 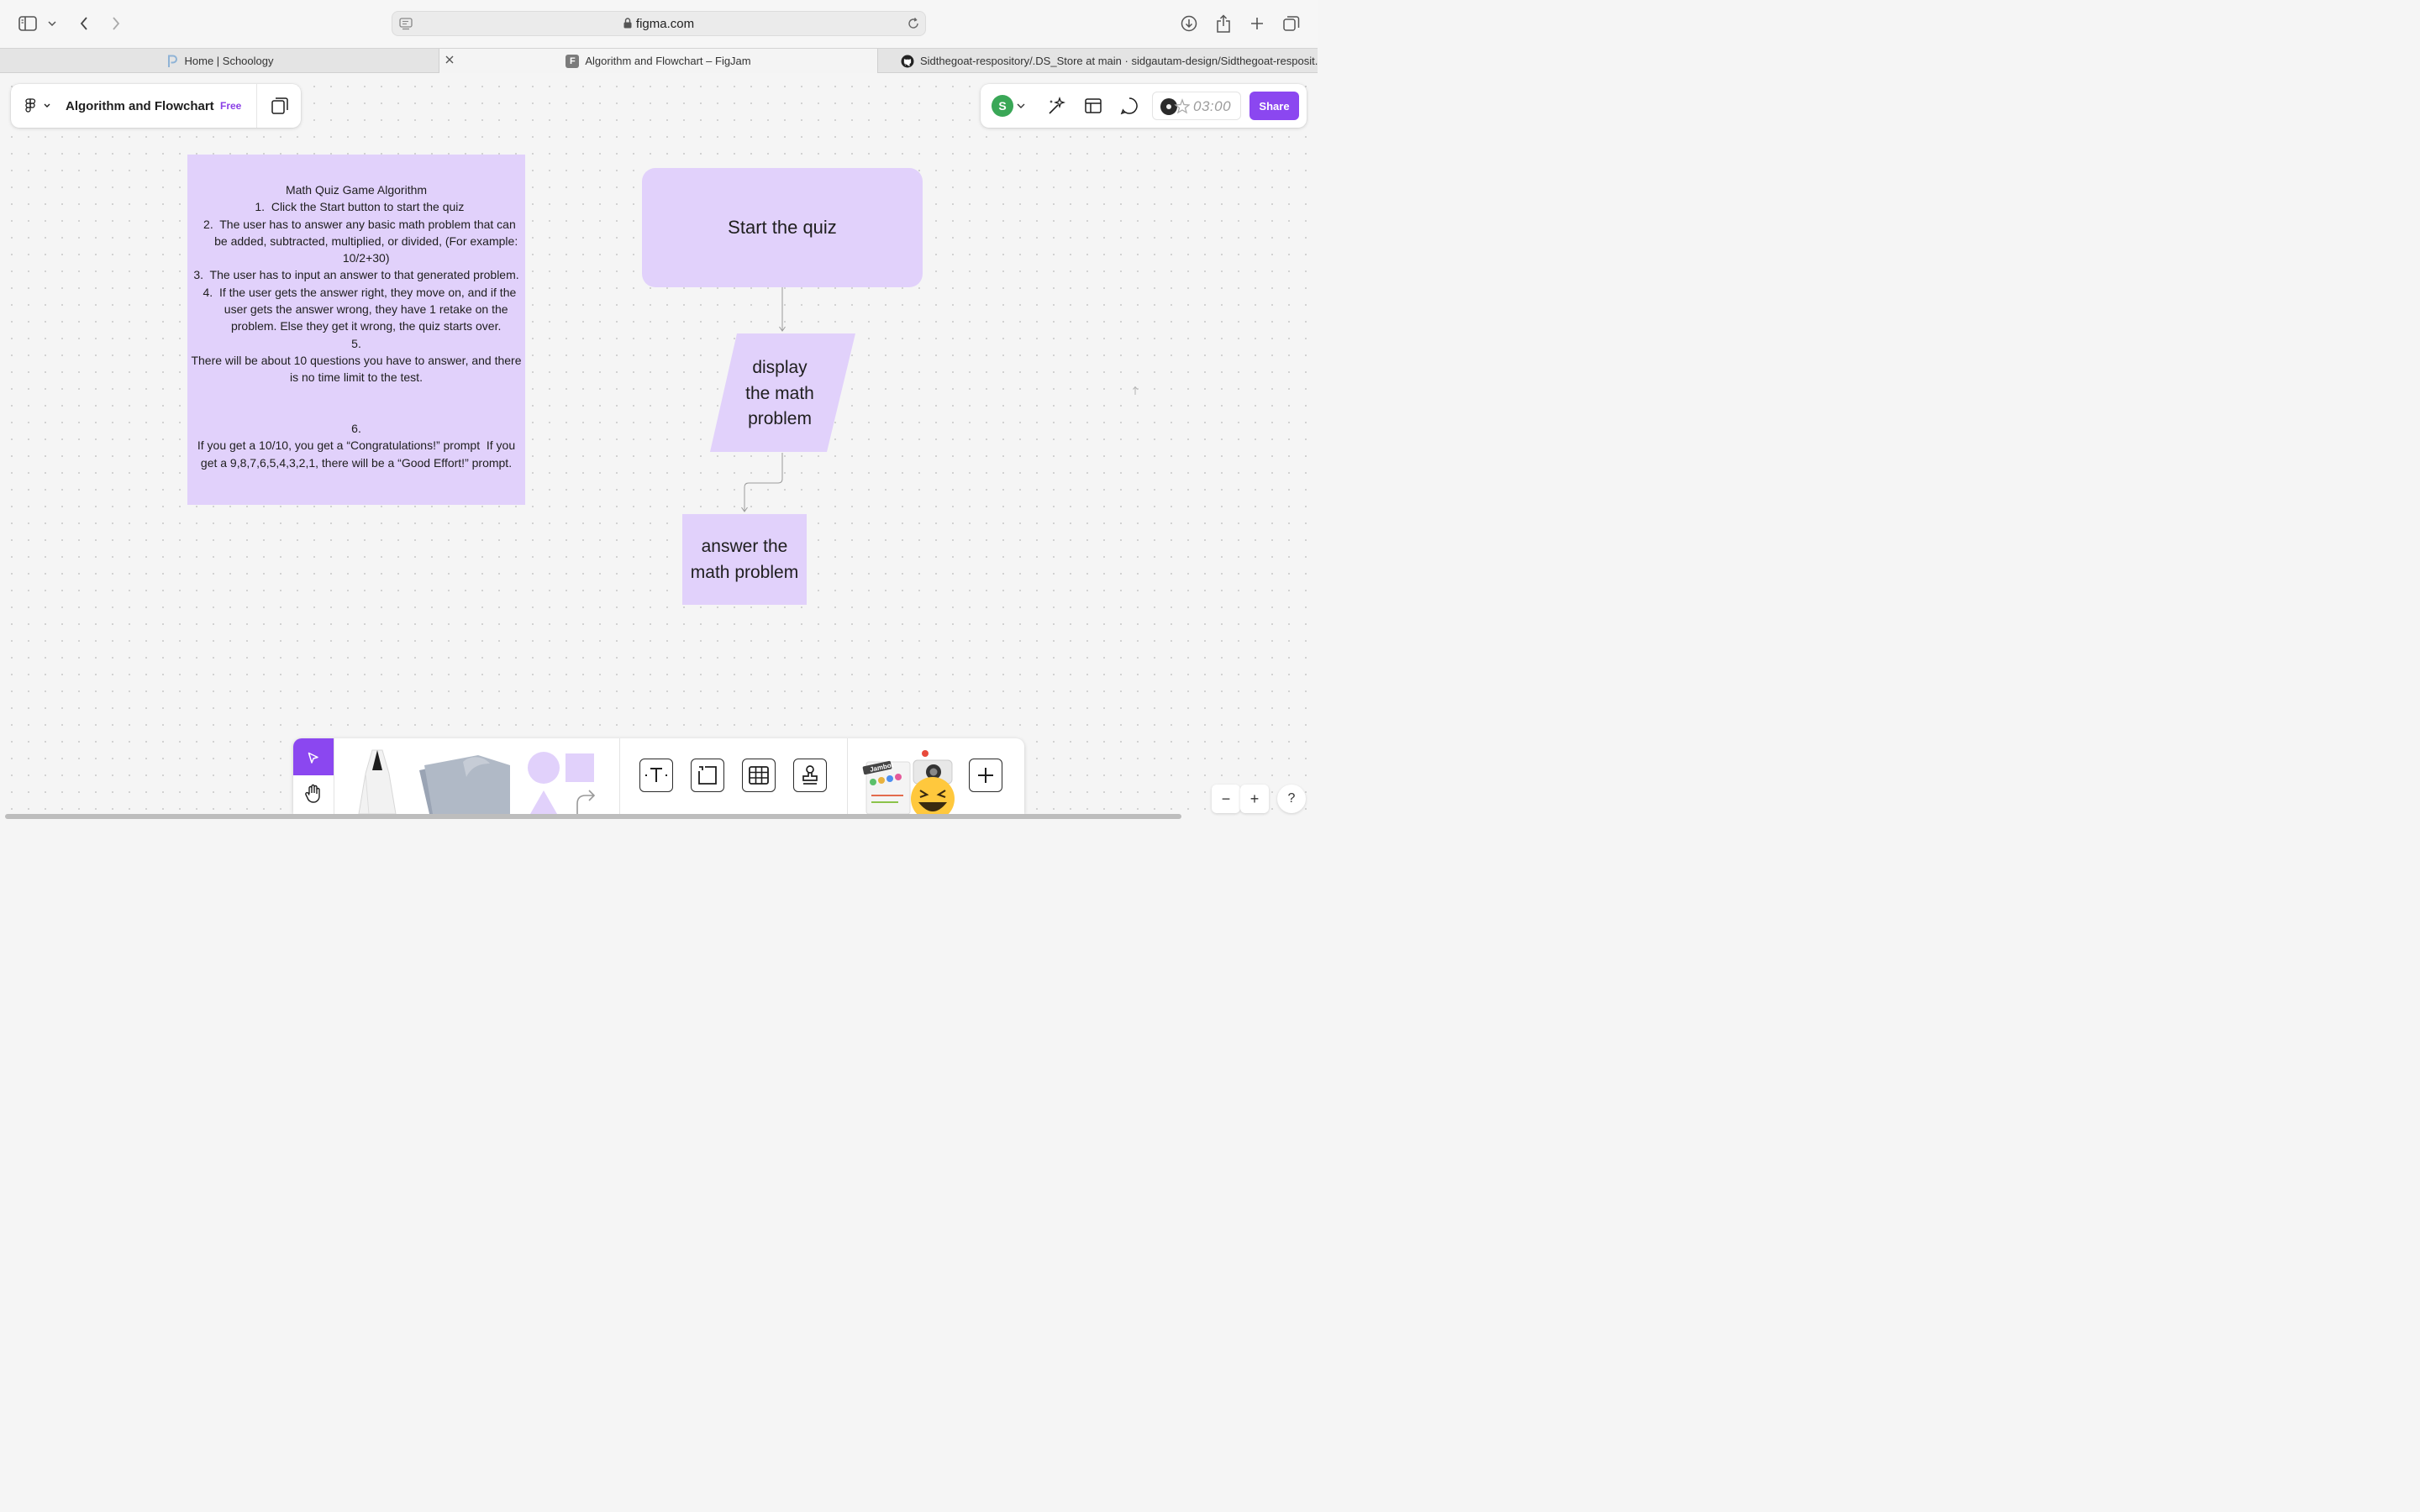 I want to click on section-icon, so click(x=707, y=775).